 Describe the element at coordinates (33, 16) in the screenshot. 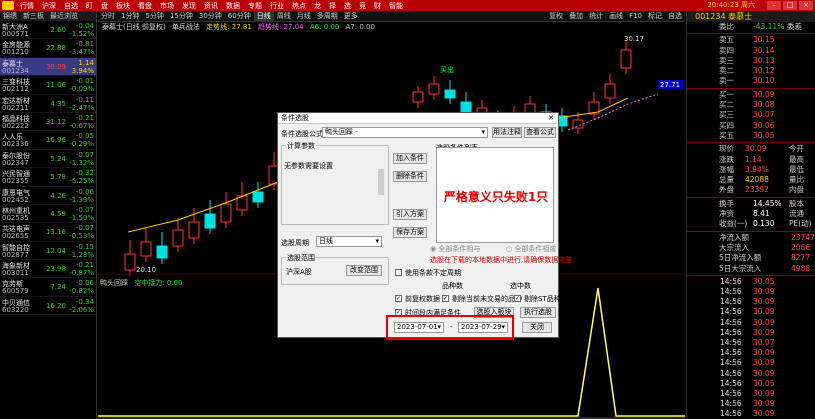

I see `list-tab: 新三板` at that location.